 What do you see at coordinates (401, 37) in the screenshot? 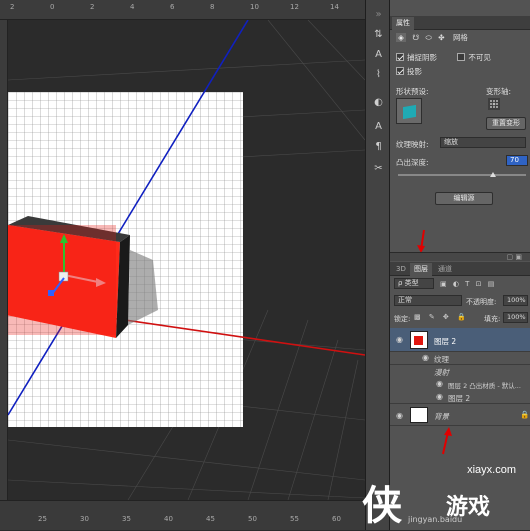
I see `mesh-mode-icon: ◈` at bounding box center [401, 37].